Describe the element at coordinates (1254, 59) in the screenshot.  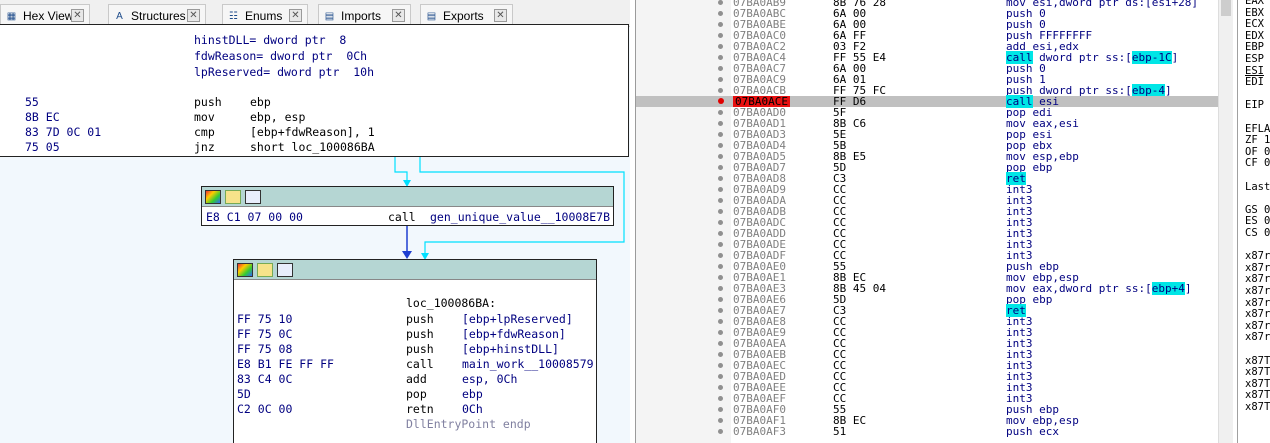
I see `register-label: ESP` at that location.